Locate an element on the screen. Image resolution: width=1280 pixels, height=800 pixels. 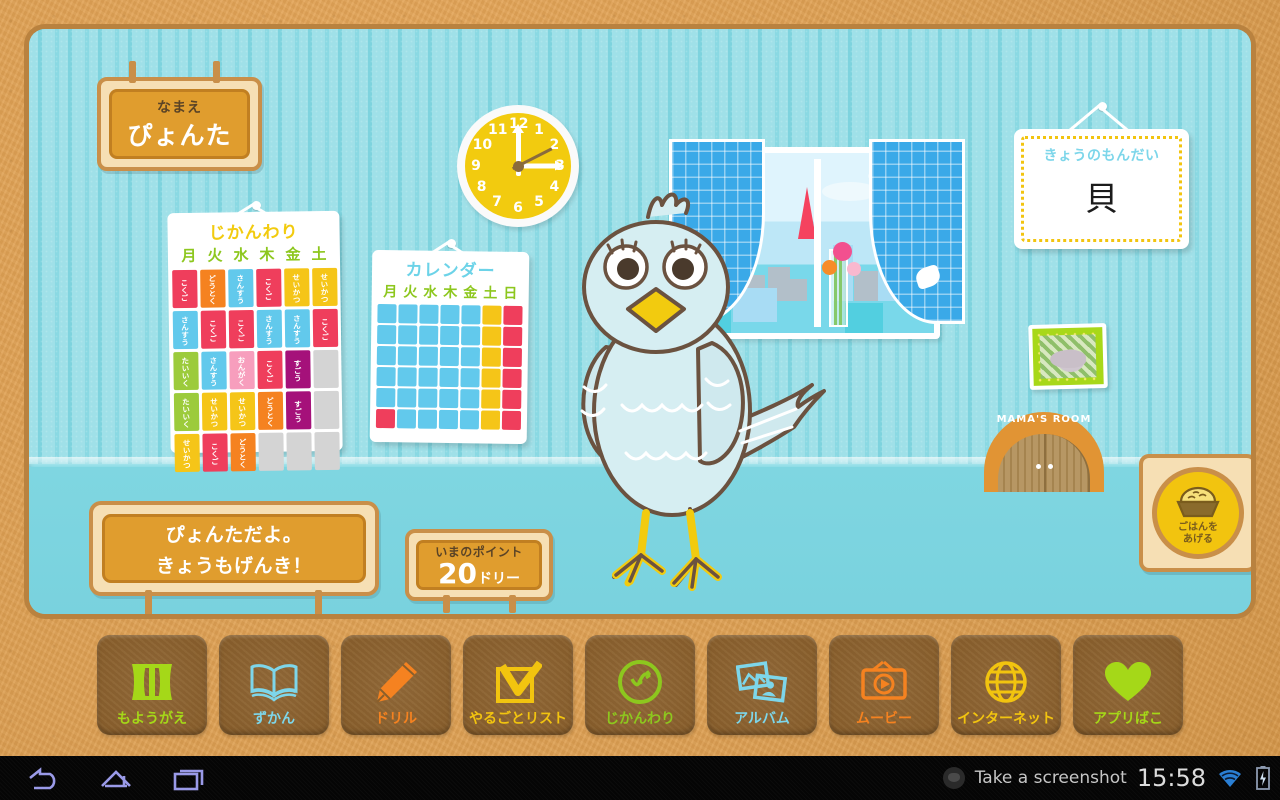
timetable-cell: おんがく is located at coordinates (241, 370).